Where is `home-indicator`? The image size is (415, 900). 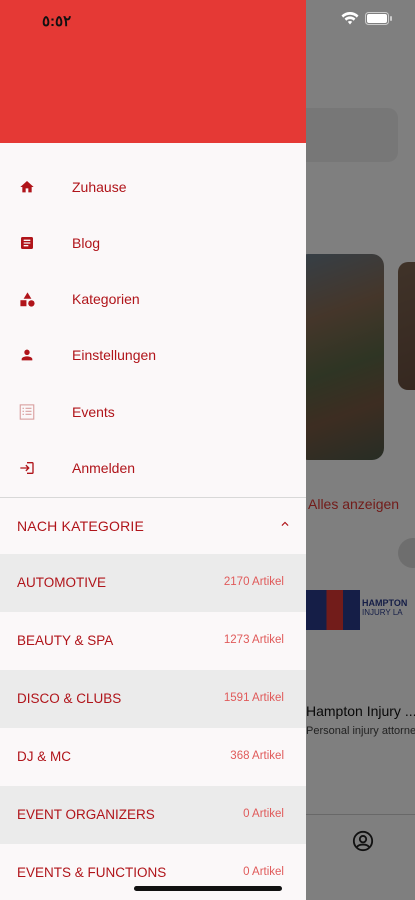 home-indicator is located at coordinates (208, 888).